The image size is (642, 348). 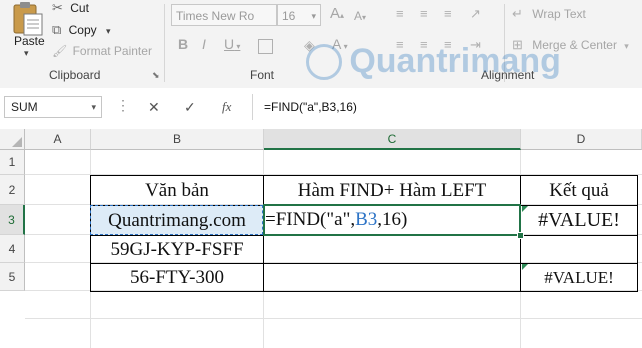 What do you see at coordinates (400, 13) in the screenshot?
I see `align-top-icon: ≡` at bounding box center [400, 13].